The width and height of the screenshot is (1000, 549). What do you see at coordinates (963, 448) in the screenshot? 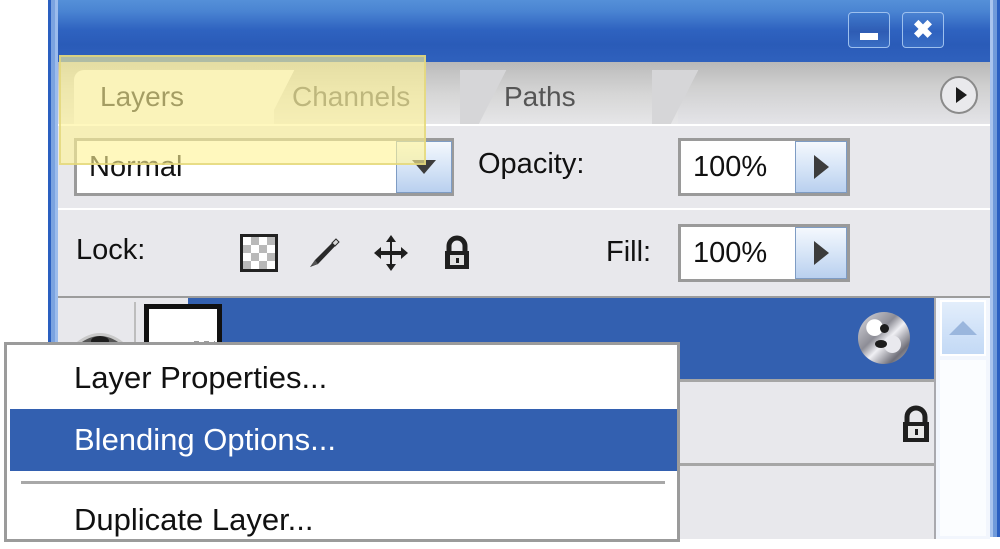
I see `scrollbar-track` at bounding box center [963, 448].